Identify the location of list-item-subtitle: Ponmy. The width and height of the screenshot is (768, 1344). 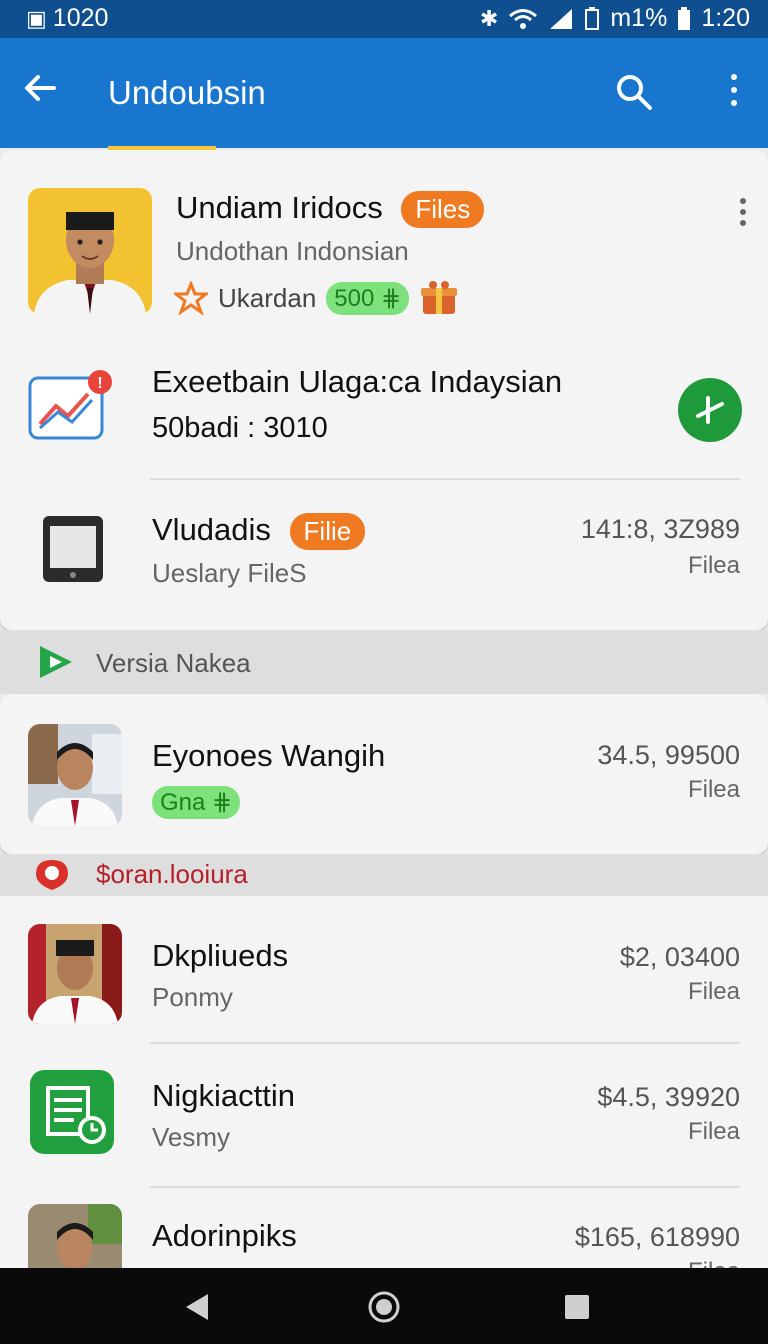
(192, 997).